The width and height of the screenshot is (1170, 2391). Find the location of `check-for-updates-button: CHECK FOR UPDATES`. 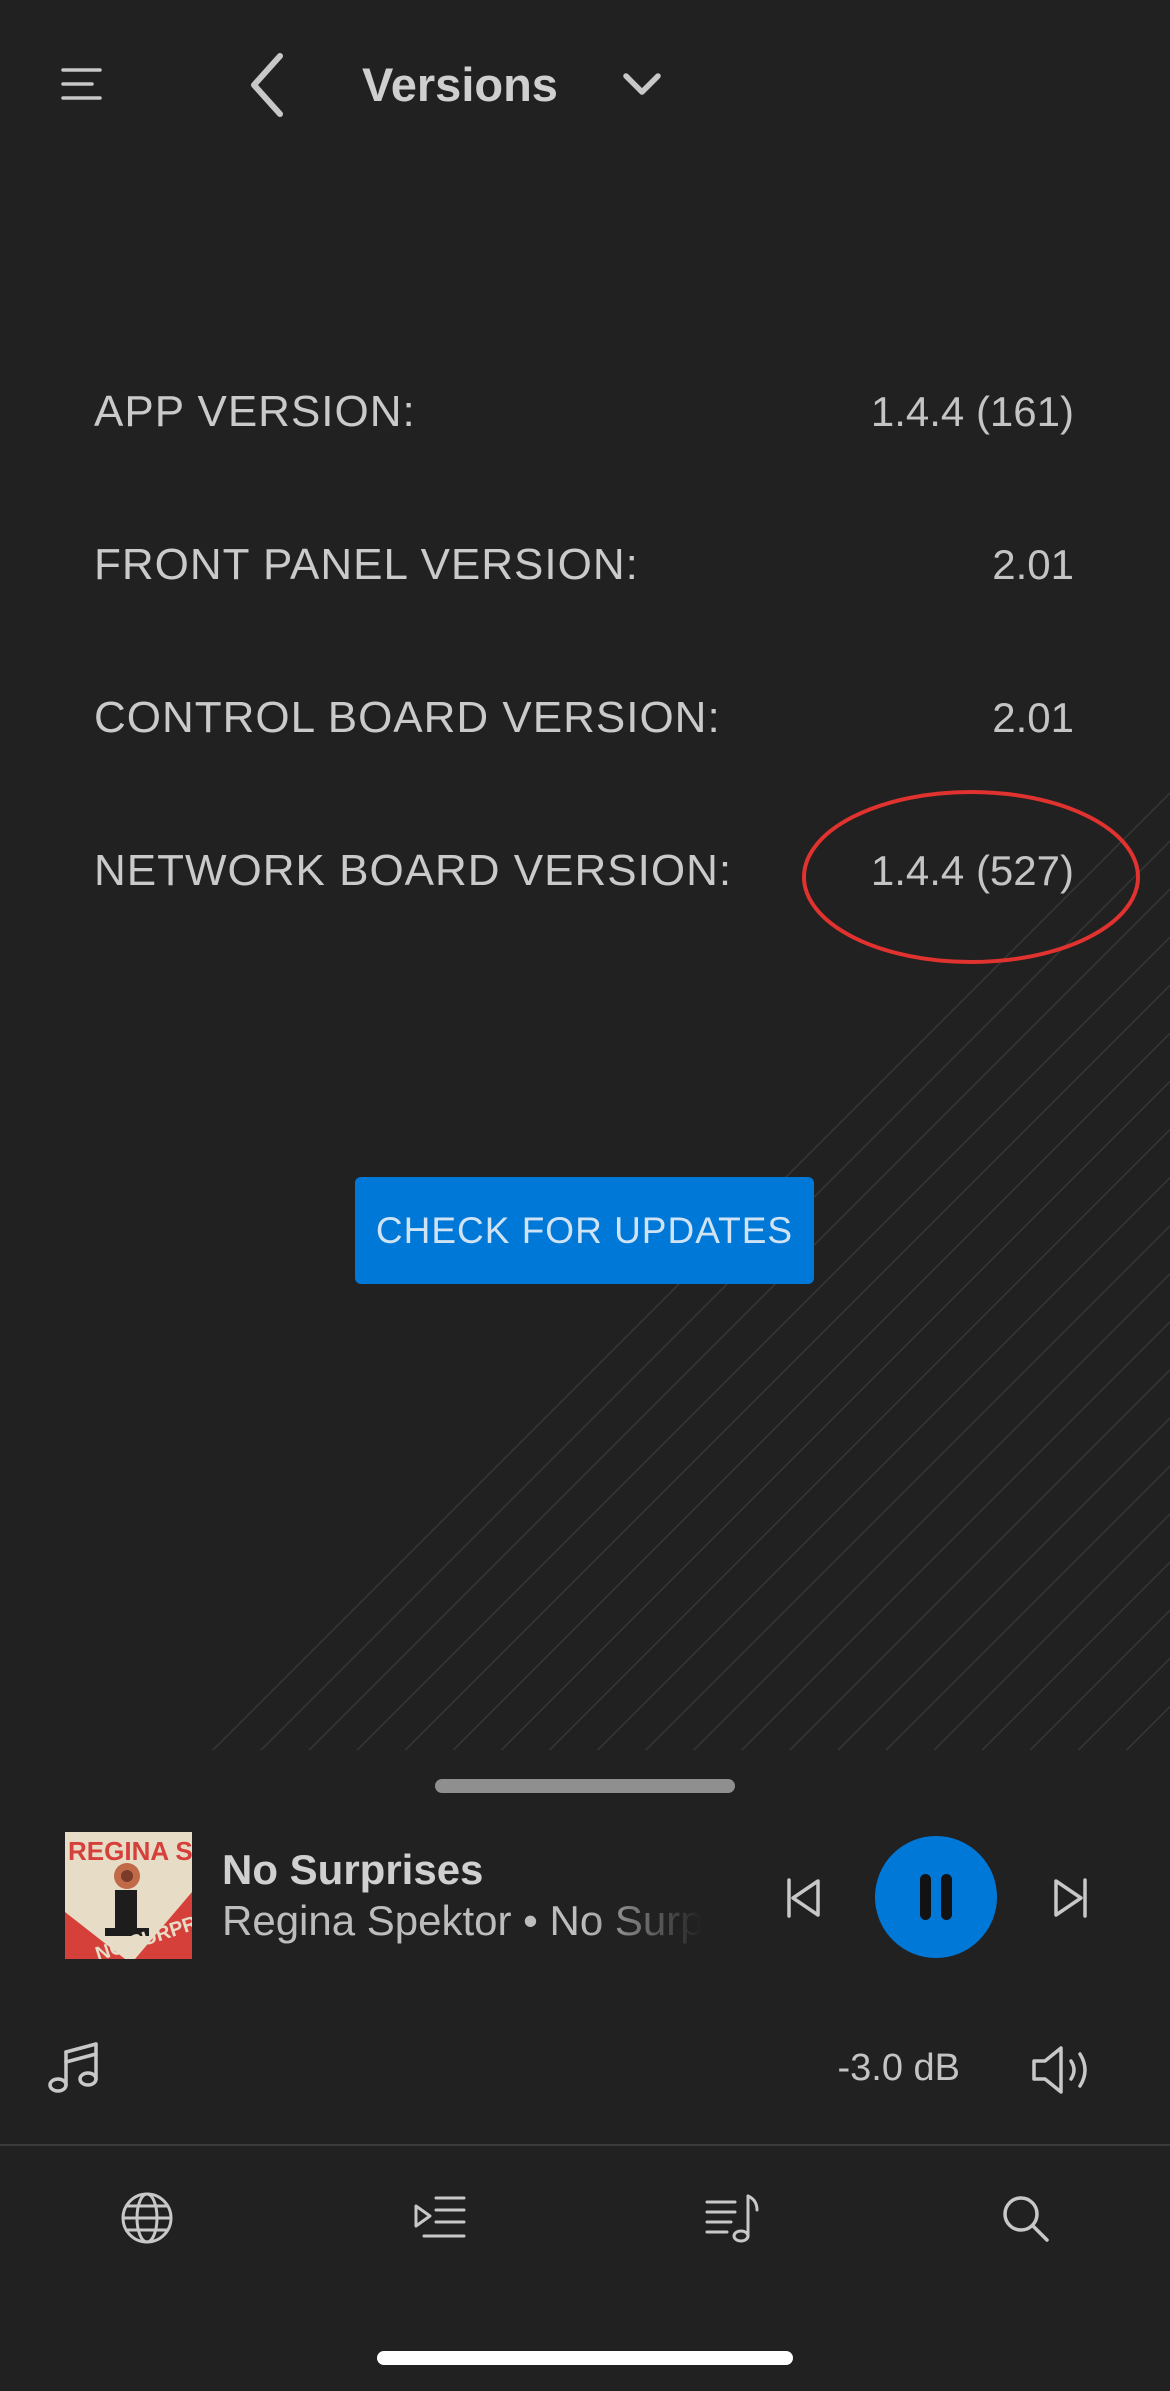

check-for-updates-button: CHECK FOR UPDATES is located at coordinates (584, 1230).